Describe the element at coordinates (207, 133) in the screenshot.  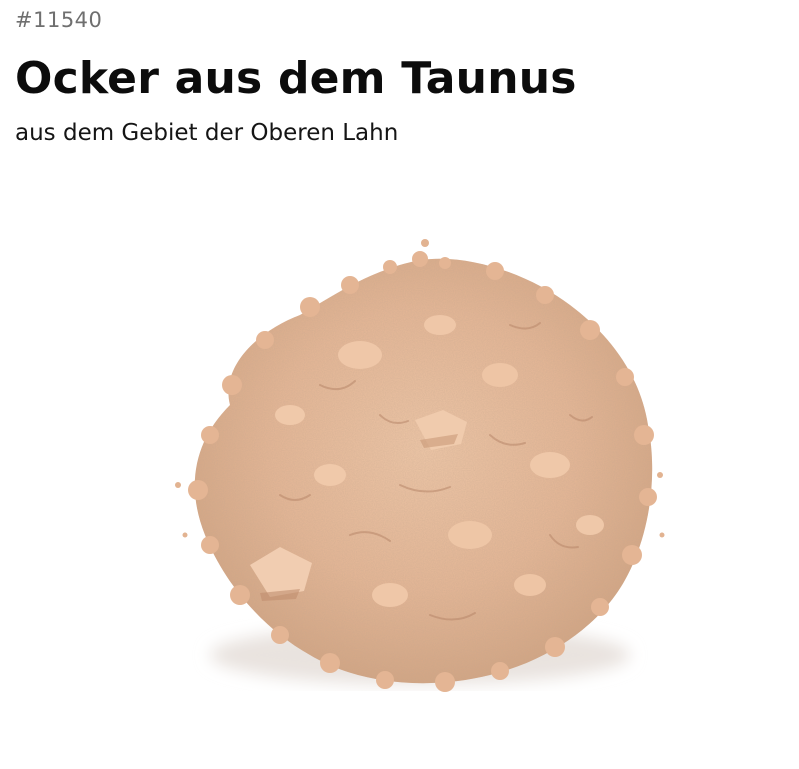
I see `product-subtitle: aus dem Gebiet der Oberen Lahn` at that location.